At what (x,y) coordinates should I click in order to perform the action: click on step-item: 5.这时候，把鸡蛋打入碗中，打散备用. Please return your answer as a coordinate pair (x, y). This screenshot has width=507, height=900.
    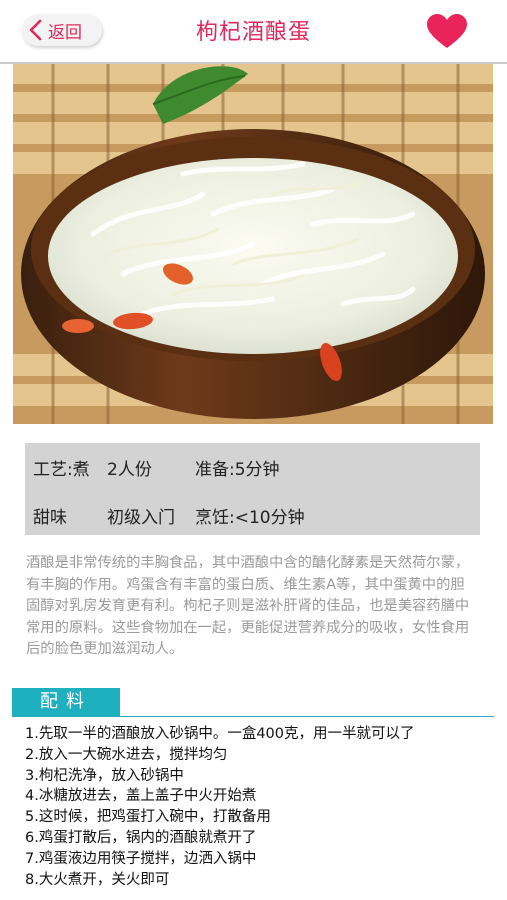
    Looking at the image, I should click on (148, 817).